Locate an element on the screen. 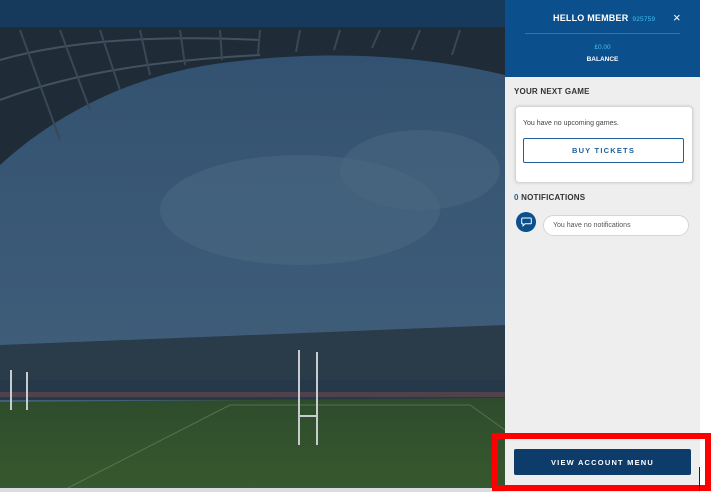 The width and height of the screenshot is (716, 500). view-account-menu-button: VIEW ACCOUNT MENU is located at coordinates (602, 462).